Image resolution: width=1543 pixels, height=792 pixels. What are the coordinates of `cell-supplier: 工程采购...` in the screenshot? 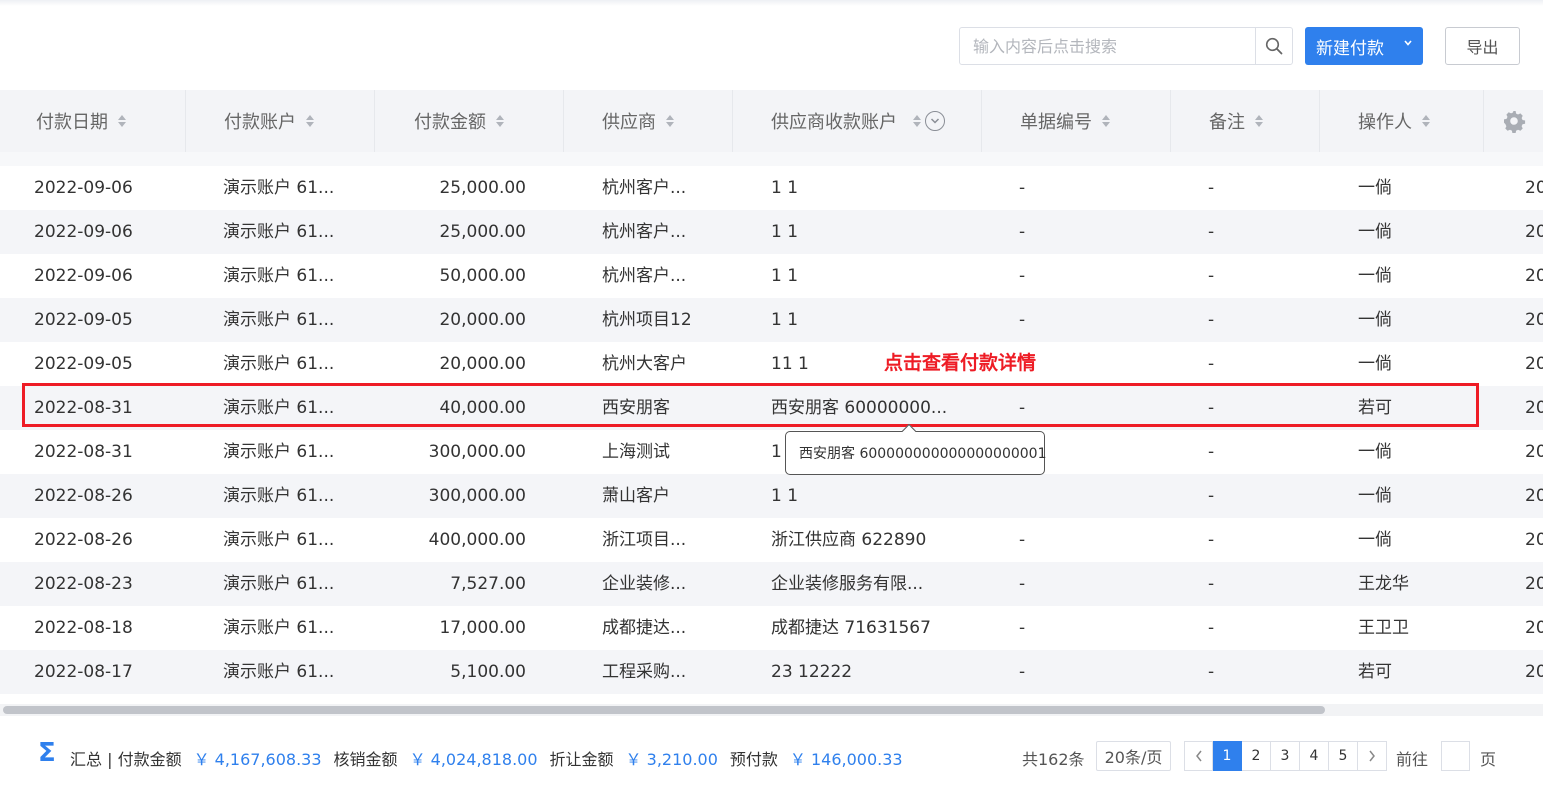 It's located at (644, 672).